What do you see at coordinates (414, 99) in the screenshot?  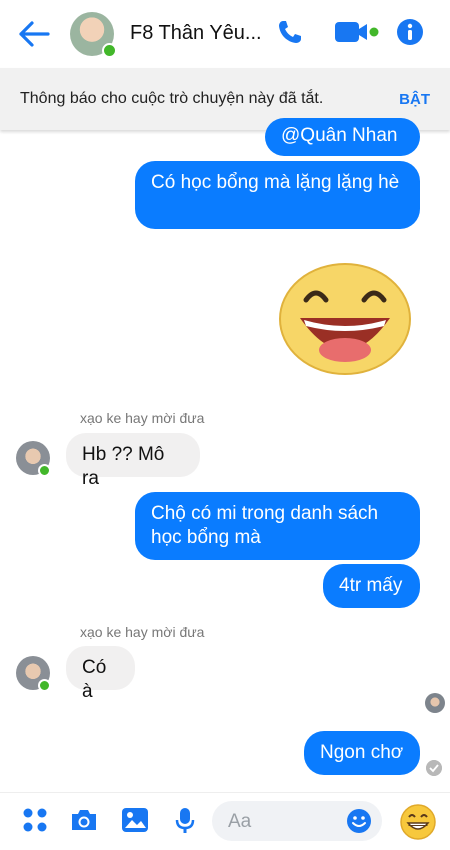 I see `unmute-button: BẬT` at bounding box center [414, 99].